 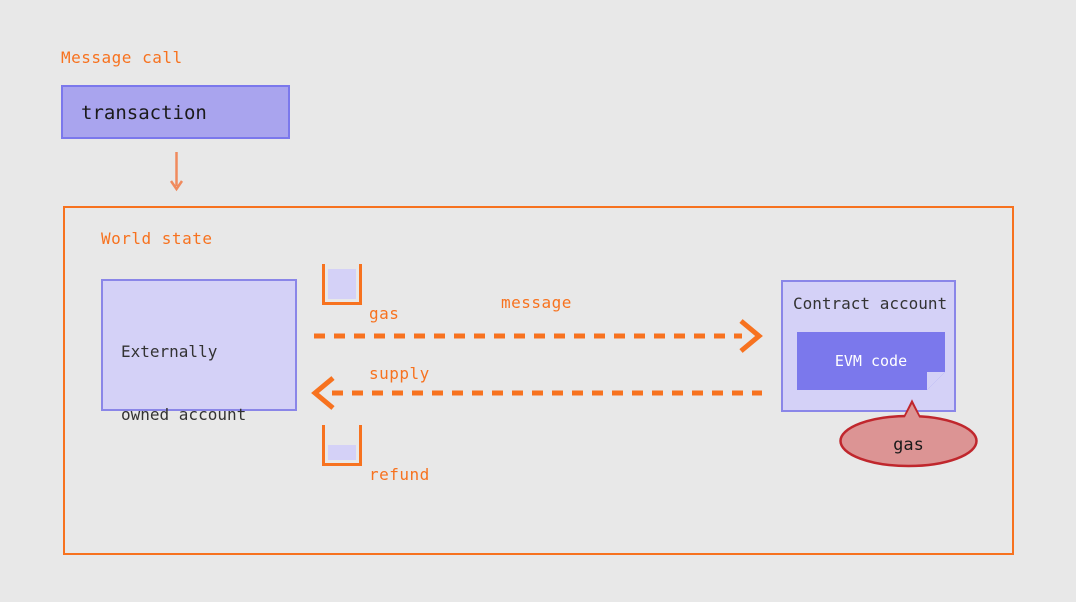 I want to click on refund-label-line1: refund, so click(x=399, y=474).